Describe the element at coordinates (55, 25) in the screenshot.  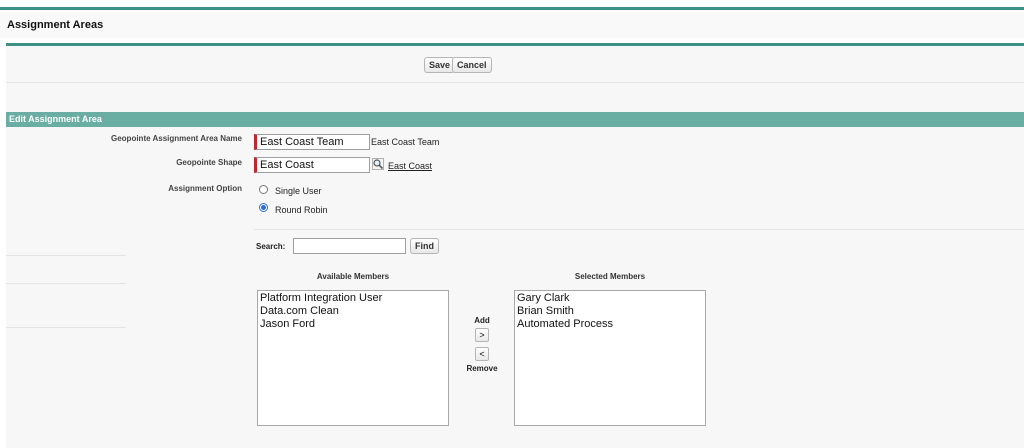
I see `page-title: Assignment Areas` at that location.